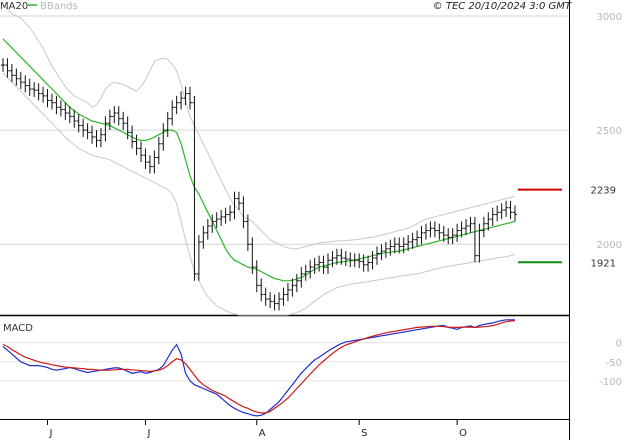 The image size is (627, 440). Describe the element at coordinates (609, 200) in the screenshot. I see `y-tick-labels: 3000 2500 2000 0 -50 -100` at that location.